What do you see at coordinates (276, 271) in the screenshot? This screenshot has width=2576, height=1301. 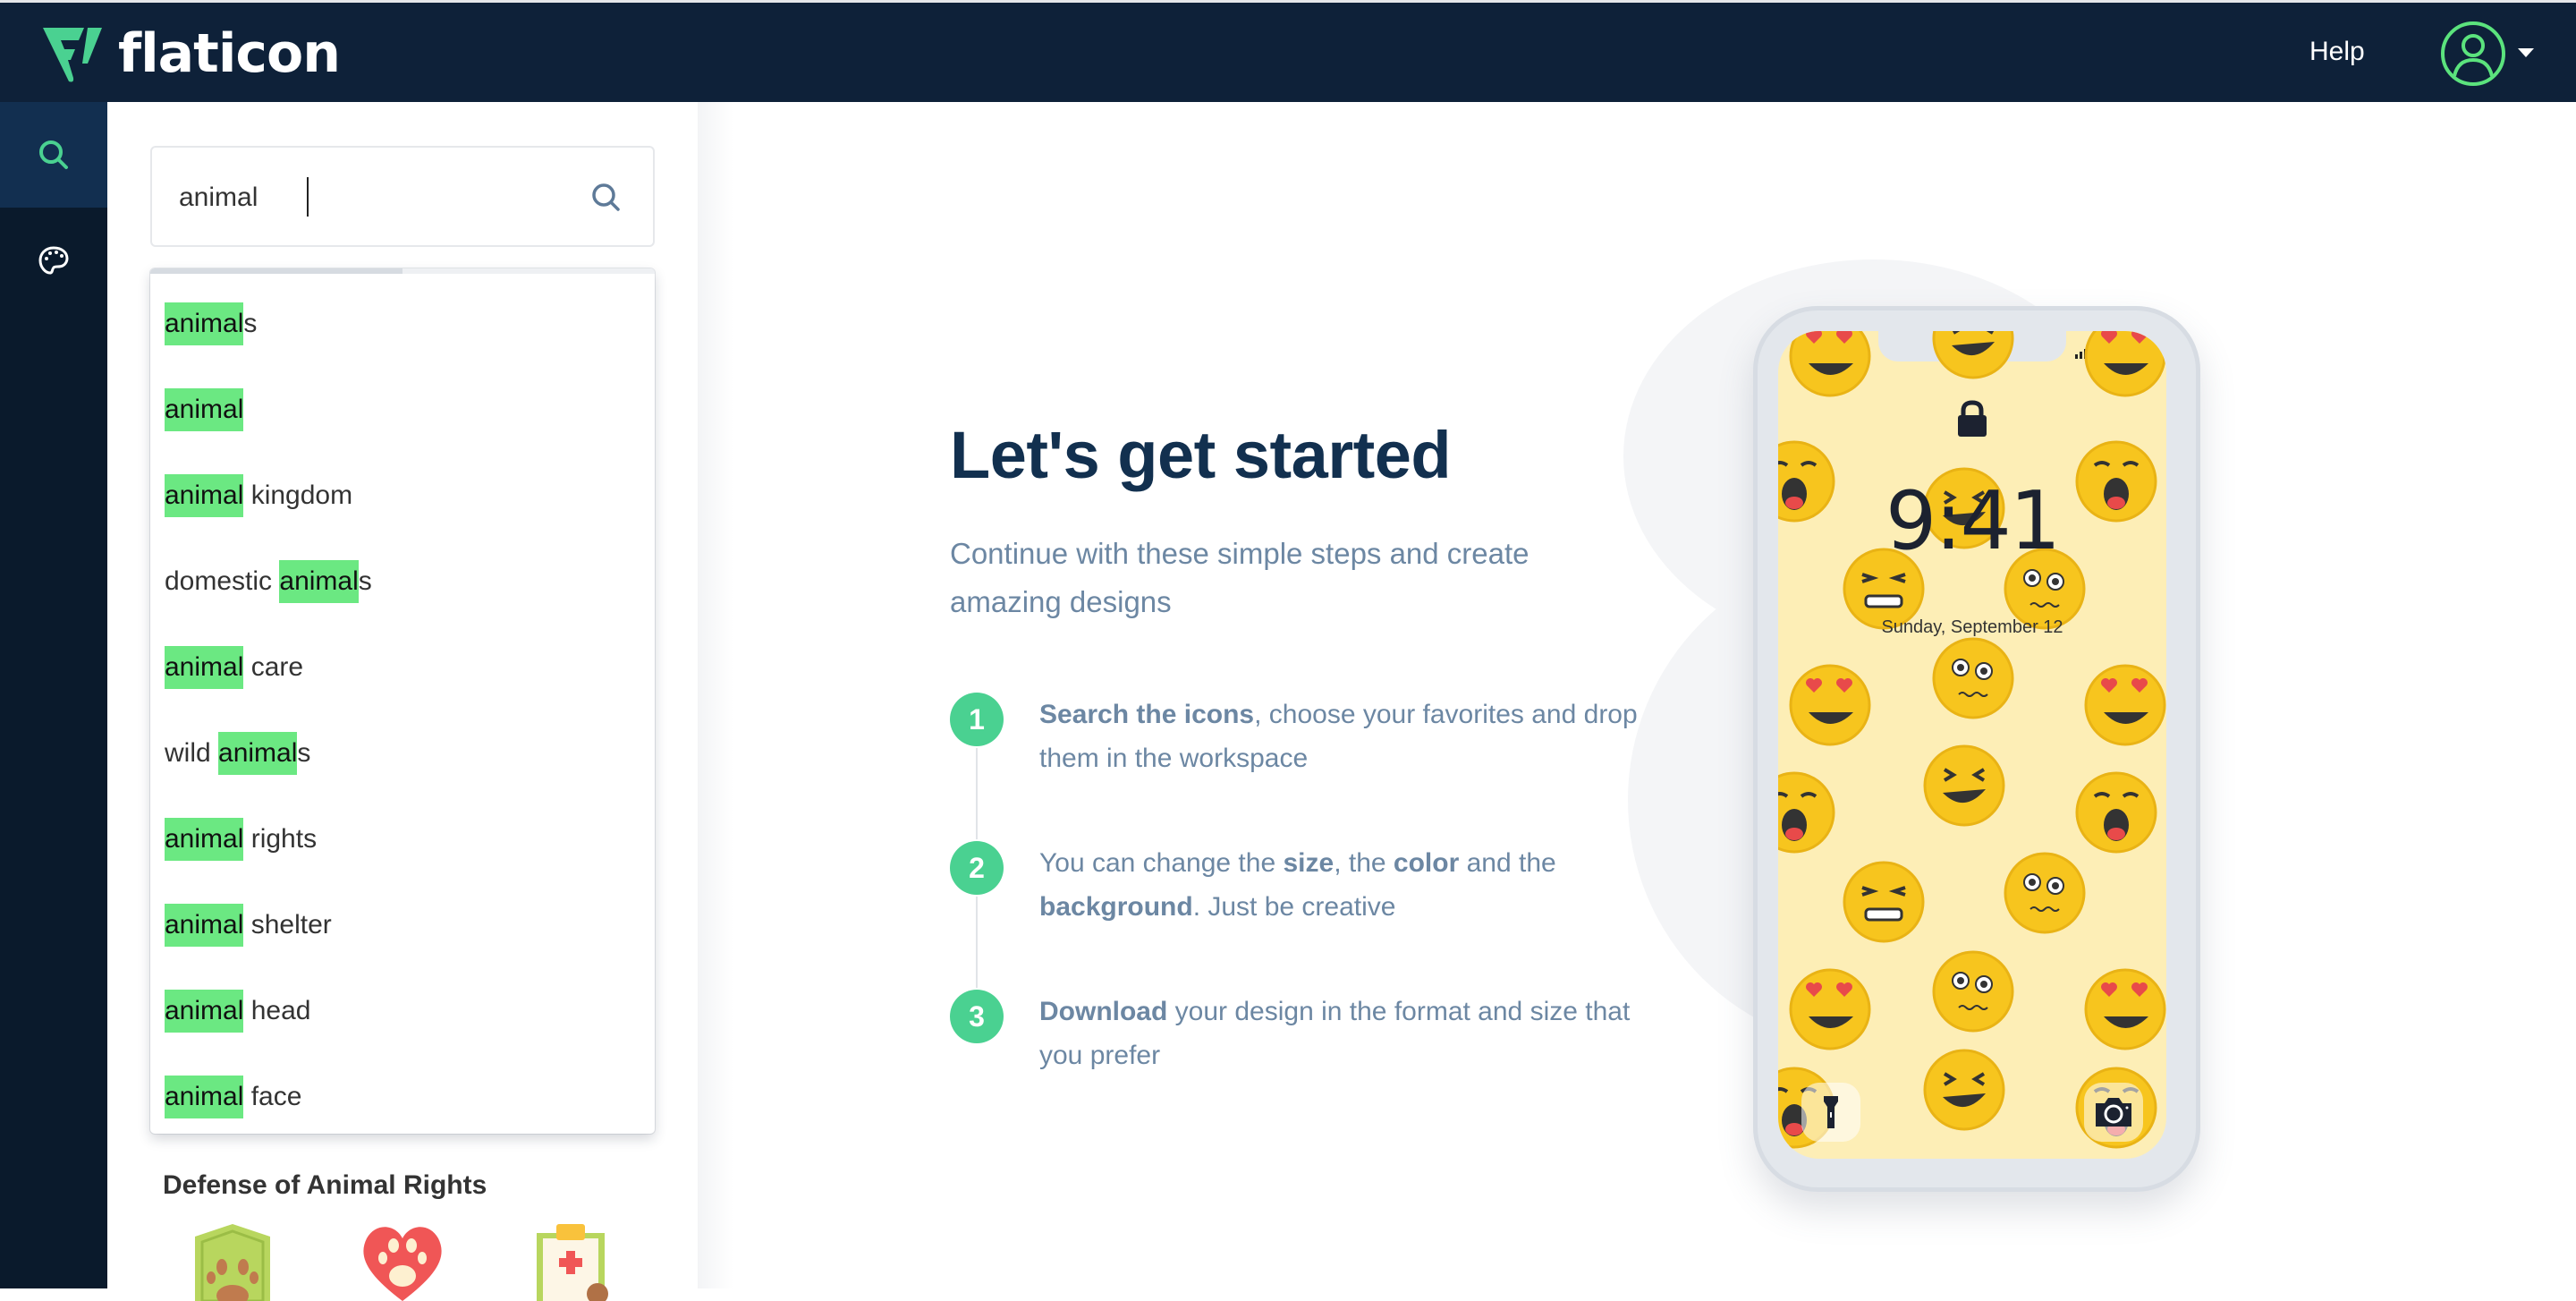 I see `scrollbar-thumb` at bounding box center [276, 271].